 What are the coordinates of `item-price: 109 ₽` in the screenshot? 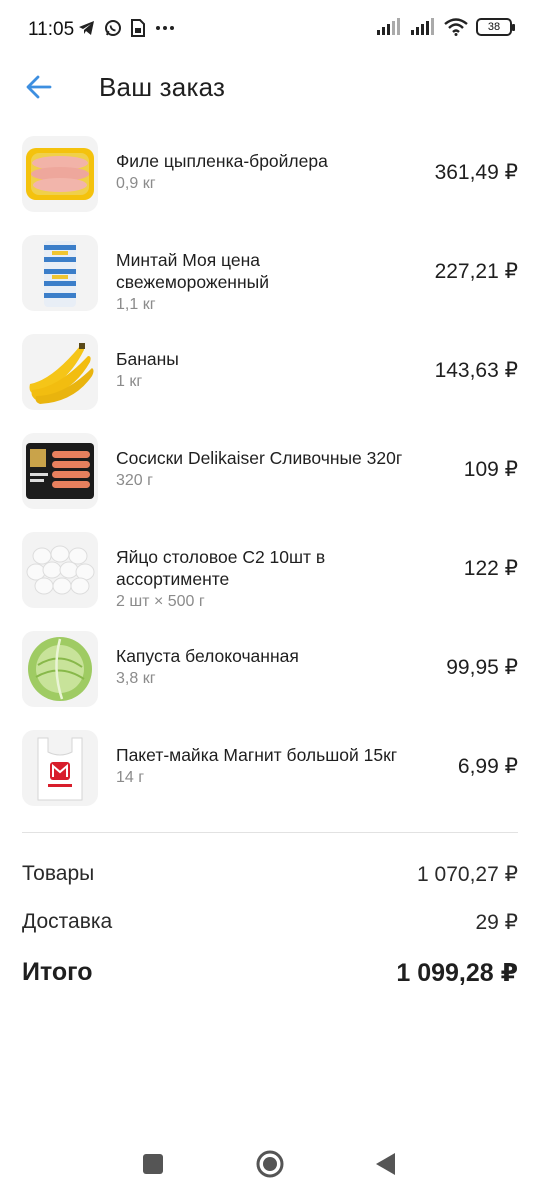 It's located at (490, 469).